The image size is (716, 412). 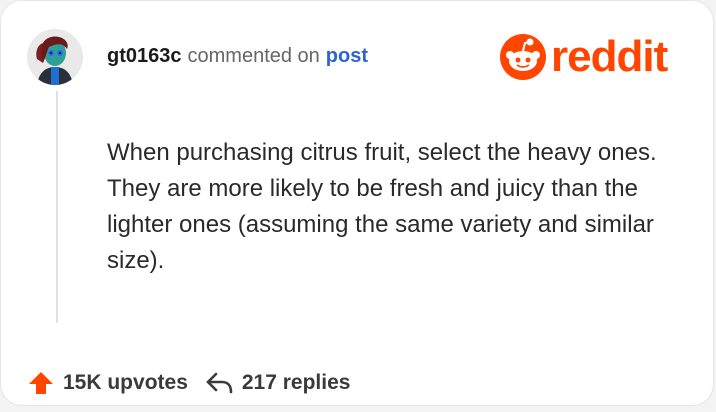 What do you see at coordinates (41, 383) in the screenshot?
I see `upvote-arrow-icon` at bounding box center [41, 383].